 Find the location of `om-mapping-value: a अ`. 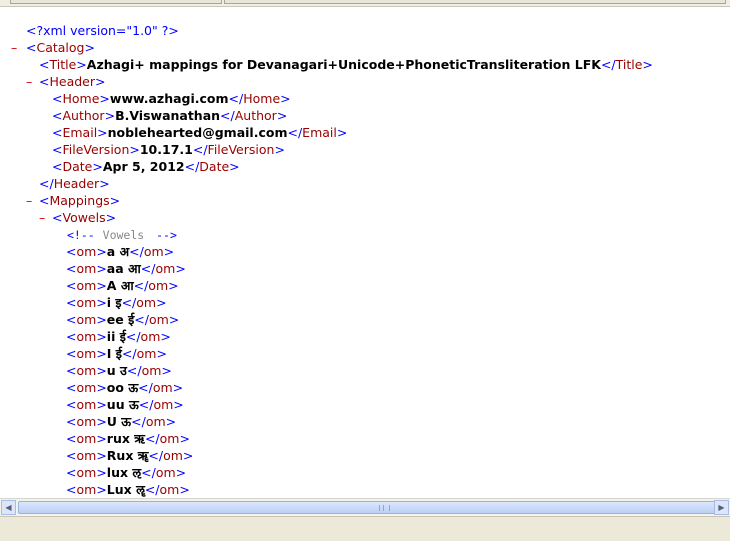

om-mapping-value: a अ is located at coordinates (118, 251).